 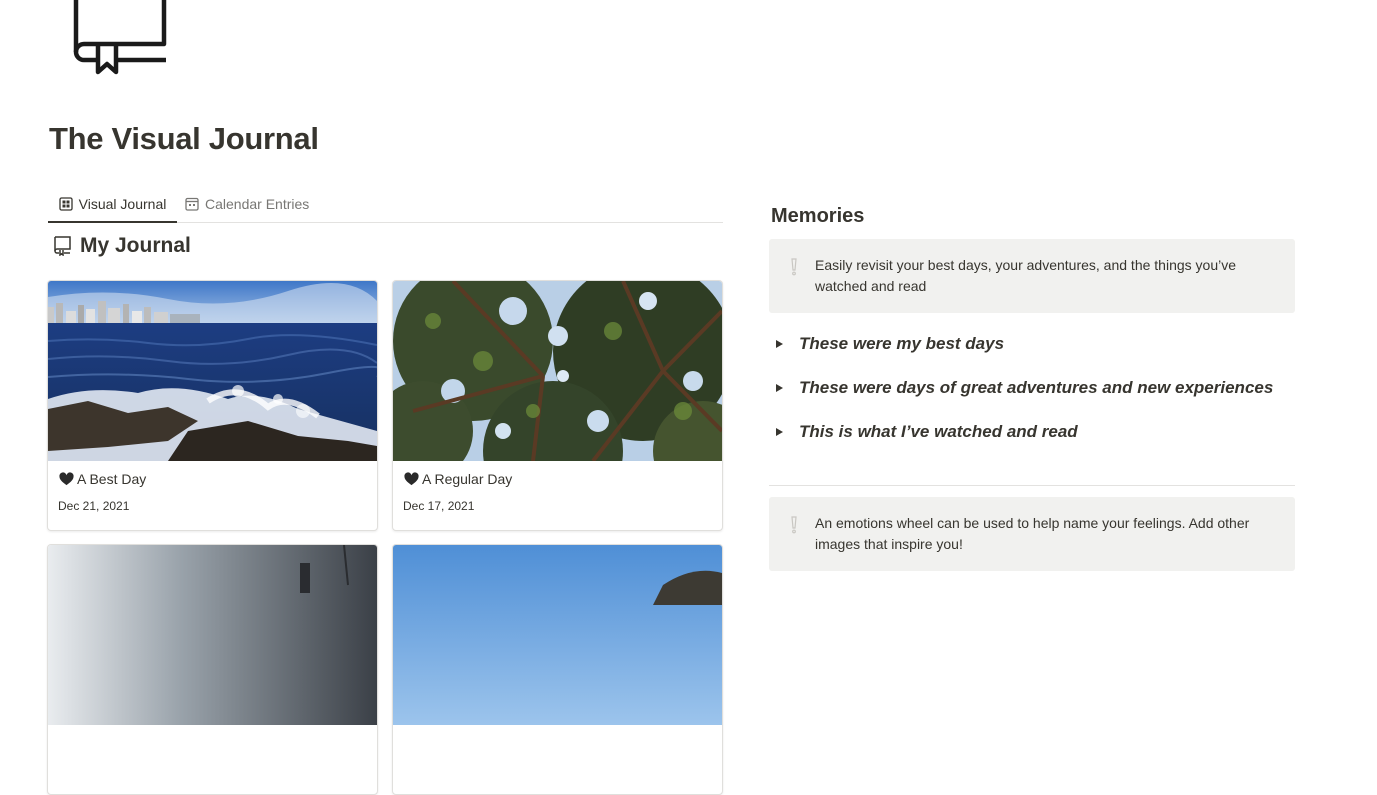 What do you see at coordinates (902, 343) in the screenshot?
I see `toggle-label: These were my best days` at bounding box center [902, 343].